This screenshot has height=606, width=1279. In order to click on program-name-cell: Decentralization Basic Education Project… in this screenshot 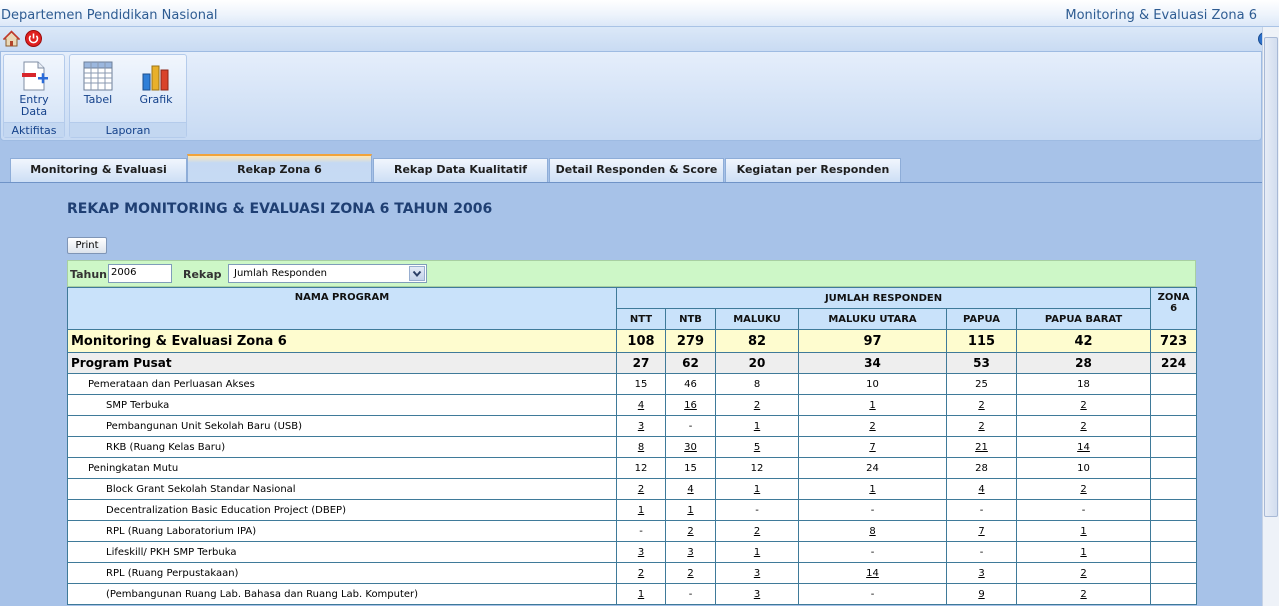, I will do `click(342, 510)`.